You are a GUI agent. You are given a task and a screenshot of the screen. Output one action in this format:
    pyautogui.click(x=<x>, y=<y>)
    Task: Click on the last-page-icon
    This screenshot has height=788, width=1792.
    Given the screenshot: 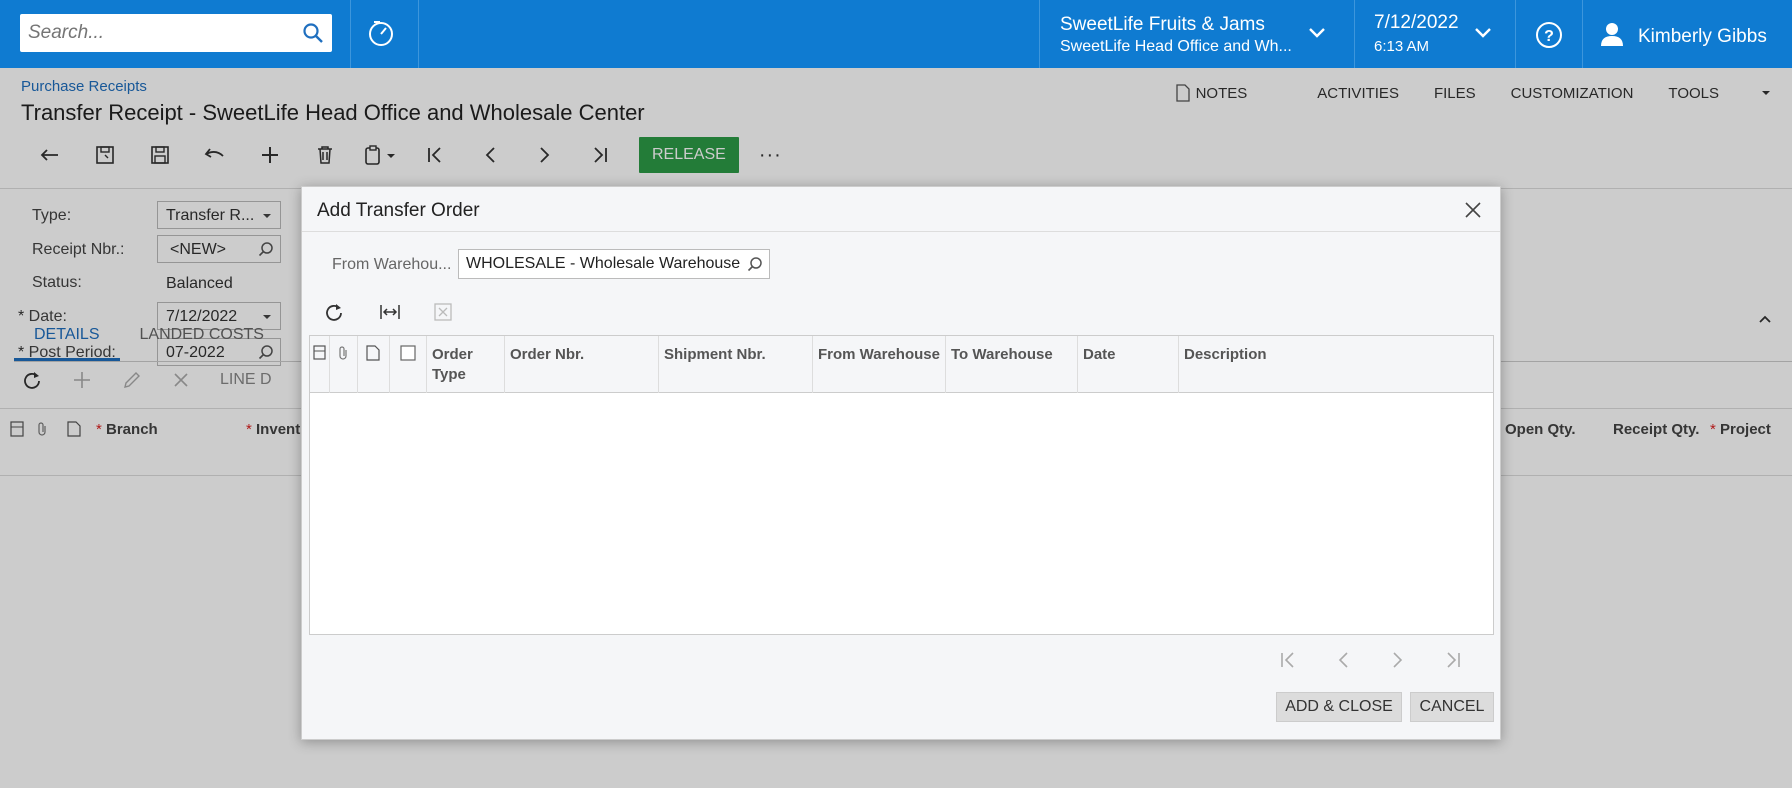 What is the action you would take?
    pyautogui.click(x=1452, y=660)
    